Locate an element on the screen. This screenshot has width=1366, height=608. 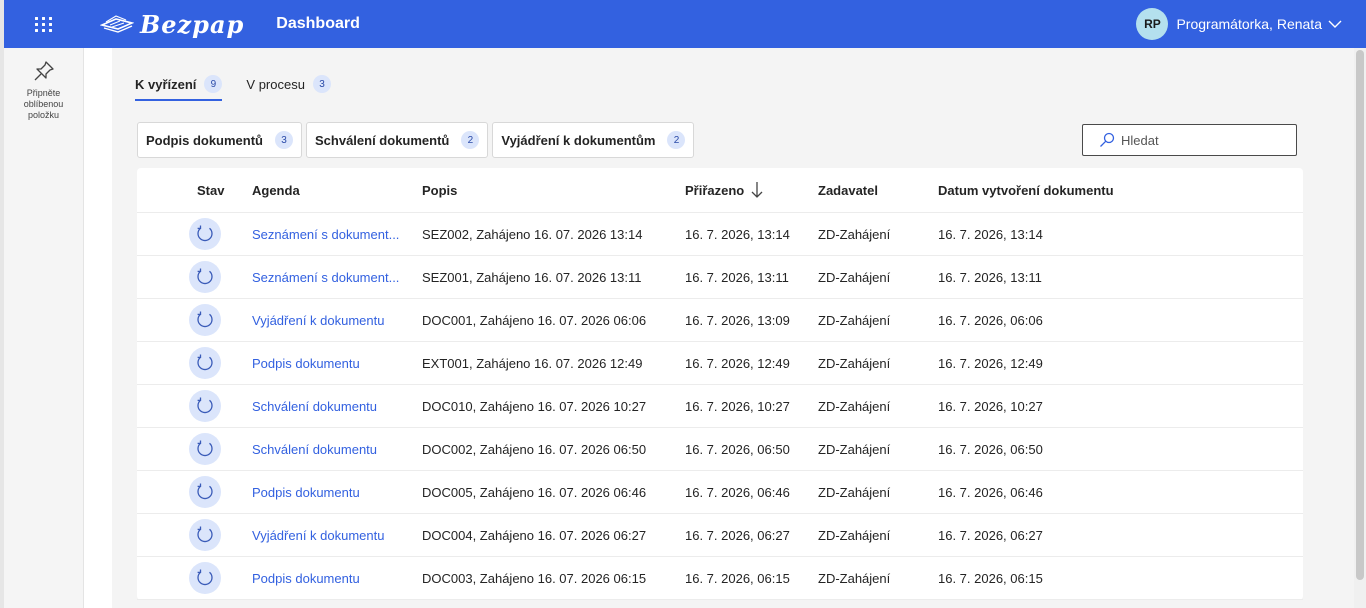
page-scrollbar is located at coordinates (1360, 328).